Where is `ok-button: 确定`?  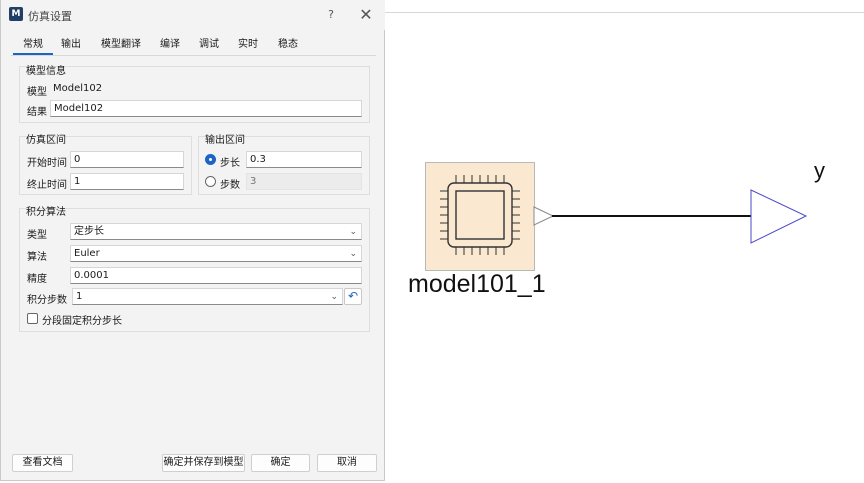 ok-button: 确定 is located at coordinates (280, 463).